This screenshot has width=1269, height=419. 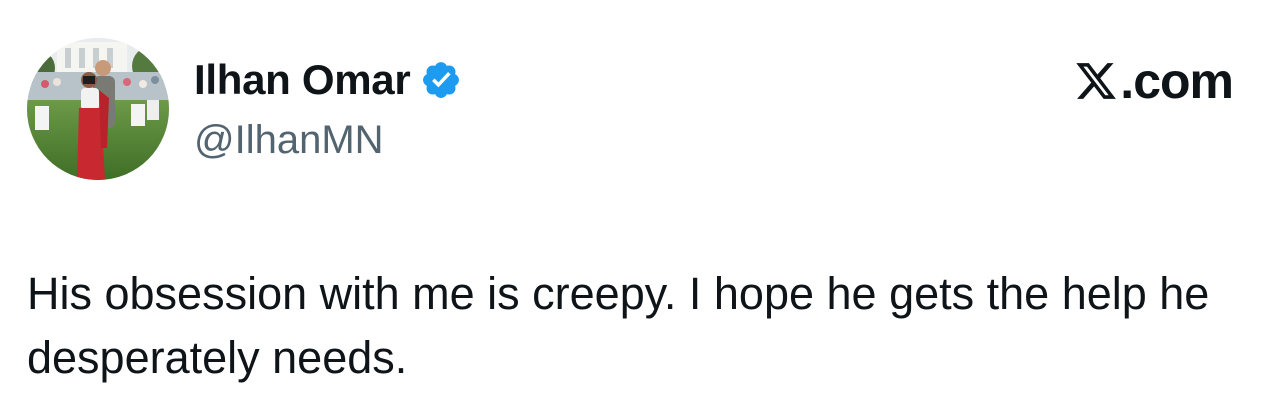 I want to click on avatar, so click(x=98, y=109).